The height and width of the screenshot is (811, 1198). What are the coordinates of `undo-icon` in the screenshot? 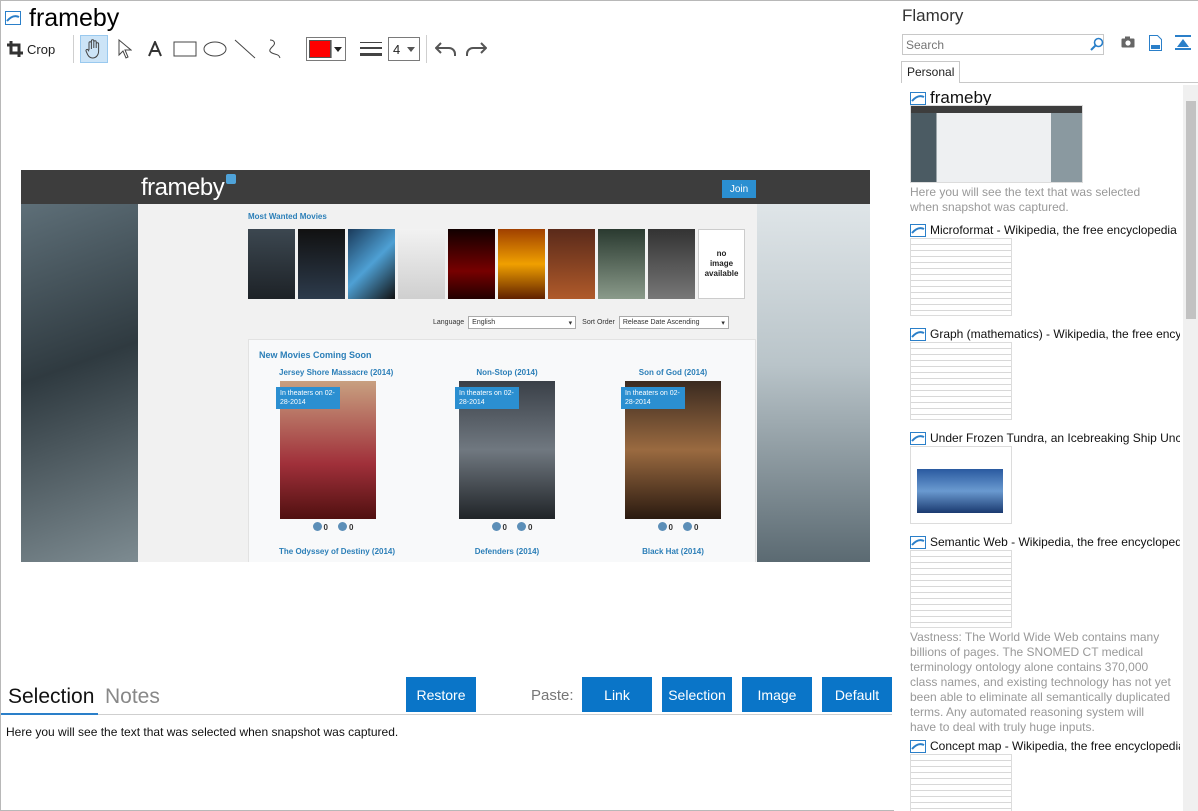 It's located at (445, 49).